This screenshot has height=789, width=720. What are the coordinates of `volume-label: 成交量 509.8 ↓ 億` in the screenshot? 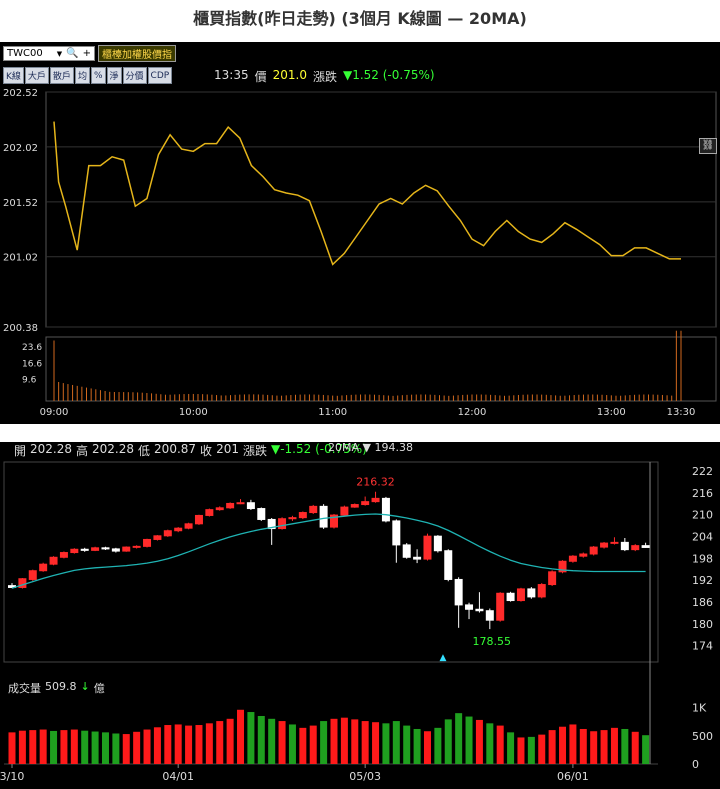 It's located at (56, 688).